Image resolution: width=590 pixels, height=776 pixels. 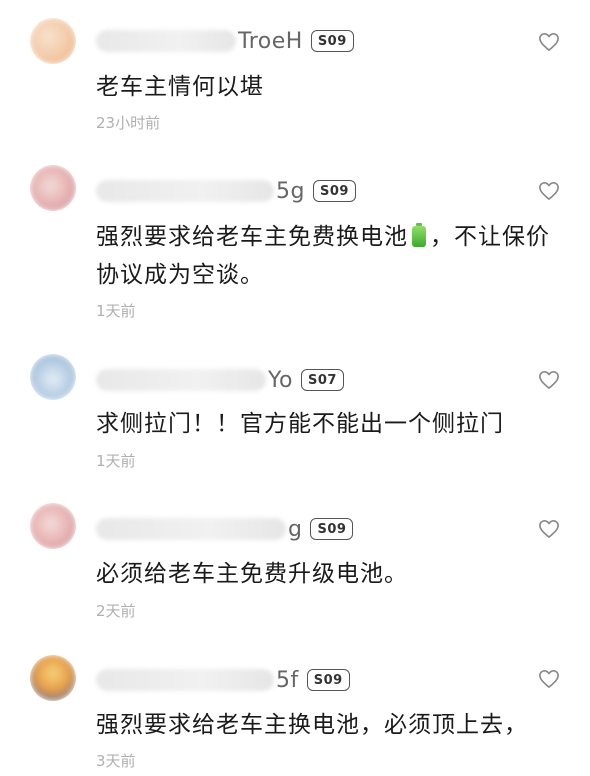 I want to click on username-suffix: 5g, so click(x=290, y=191).